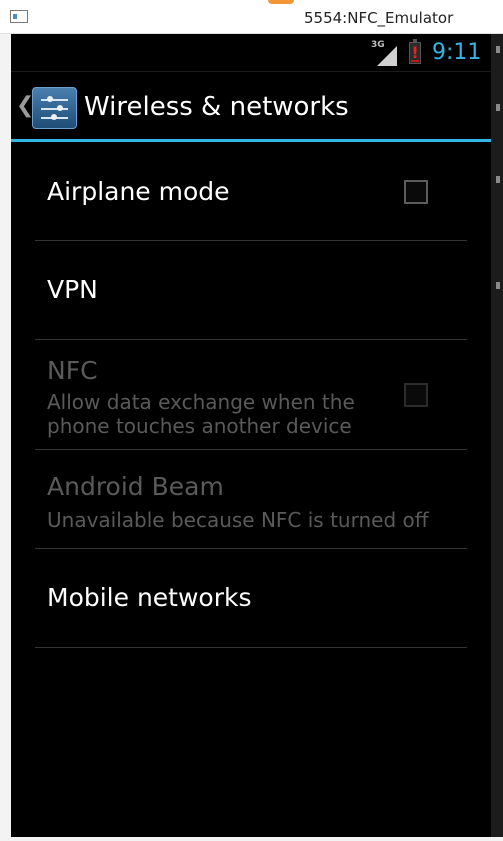  I want to click on window-title: 5554:NFC_Emulator, so click(379, 18).